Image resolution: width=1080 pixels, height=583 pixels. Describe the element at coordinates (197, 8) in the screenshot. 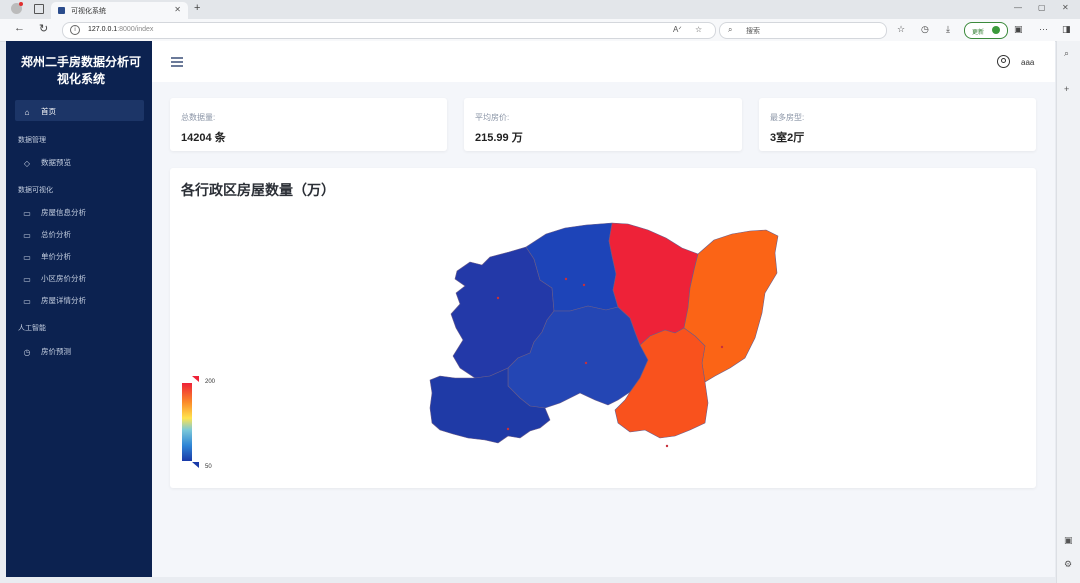

I see `new-tab-button: +` at that location.